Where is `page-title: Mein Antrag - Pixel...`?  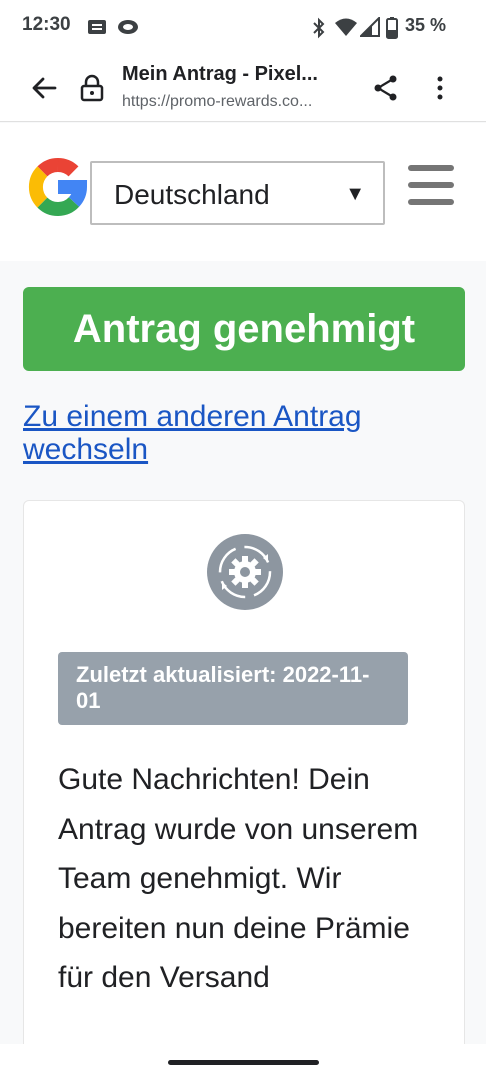 page-title: Mein Antrag - Pixel... is located at coordinates (220, 74).